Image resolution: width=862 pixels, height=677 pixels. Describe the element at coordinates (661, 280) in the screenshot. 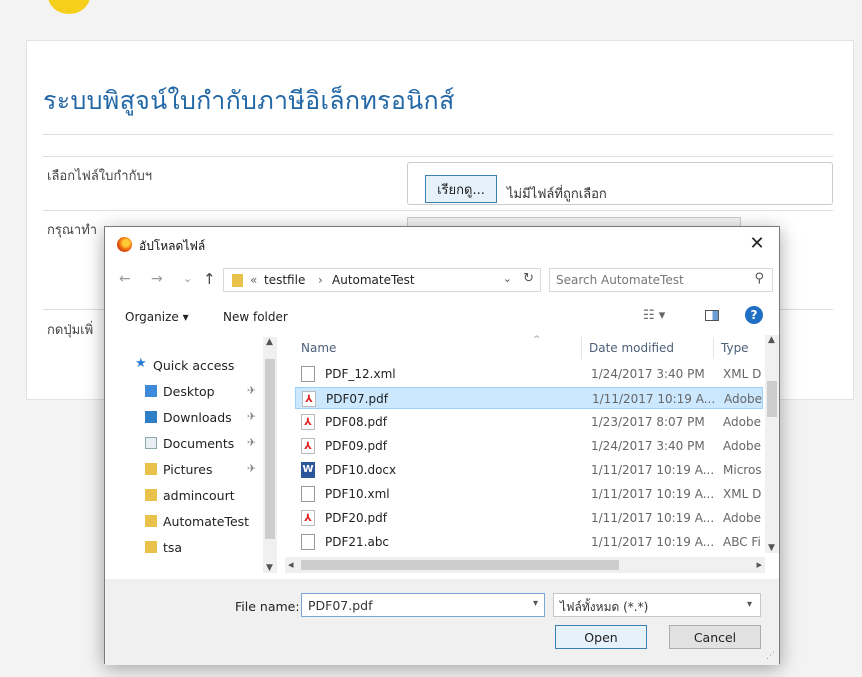

I see `search-input: Search AutomateTest ⚲` at that location.